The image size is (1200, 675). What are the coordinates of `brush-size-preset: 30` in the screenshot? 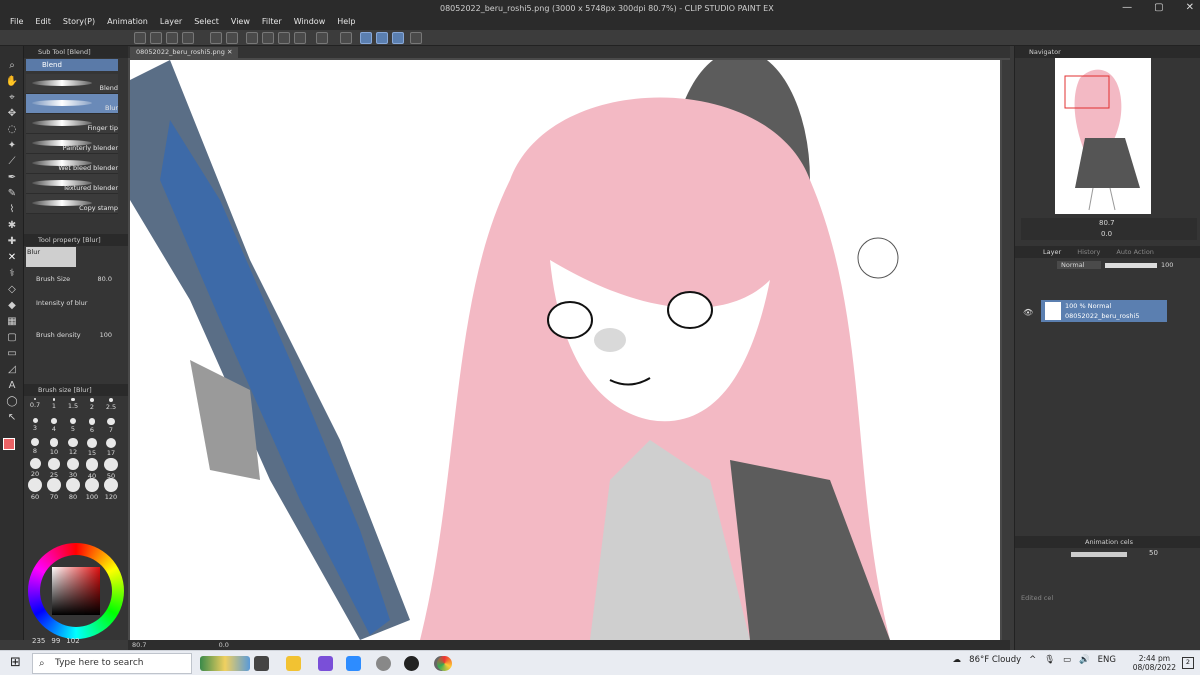 It's located at (73, 468).